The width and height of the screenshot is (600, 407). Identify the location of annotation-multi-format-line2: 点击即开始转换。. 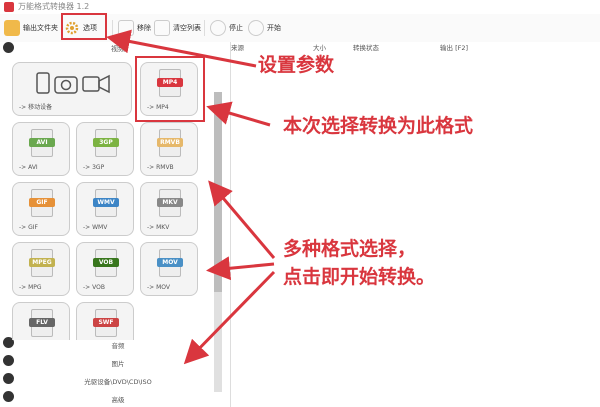
(359, 277).